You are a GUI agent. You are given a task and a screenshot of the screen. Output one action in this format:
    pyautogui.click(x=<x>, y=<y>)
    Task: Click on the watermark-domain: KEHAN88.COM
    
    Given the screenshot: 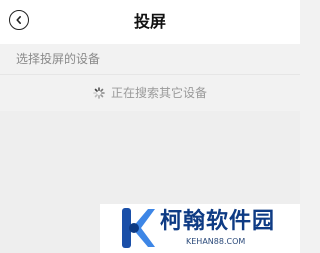 What is the action you would take?
    pyautogui.click(x=216, y=241)
    